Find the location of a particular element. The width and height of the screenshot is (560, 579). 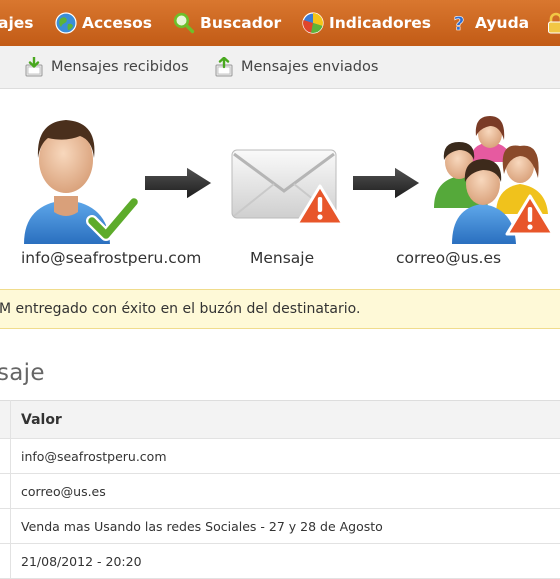

globe-icon is located at coordinates (66, 23).